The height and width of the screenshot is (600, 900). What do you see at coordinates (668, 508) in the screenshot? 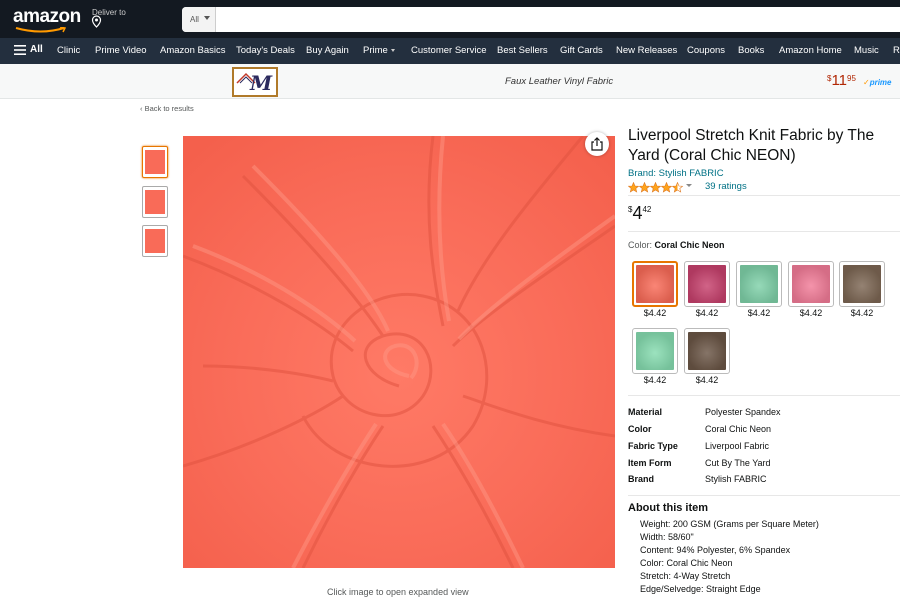
I see `about-heading: About this item` at bounding box center [668, 508].